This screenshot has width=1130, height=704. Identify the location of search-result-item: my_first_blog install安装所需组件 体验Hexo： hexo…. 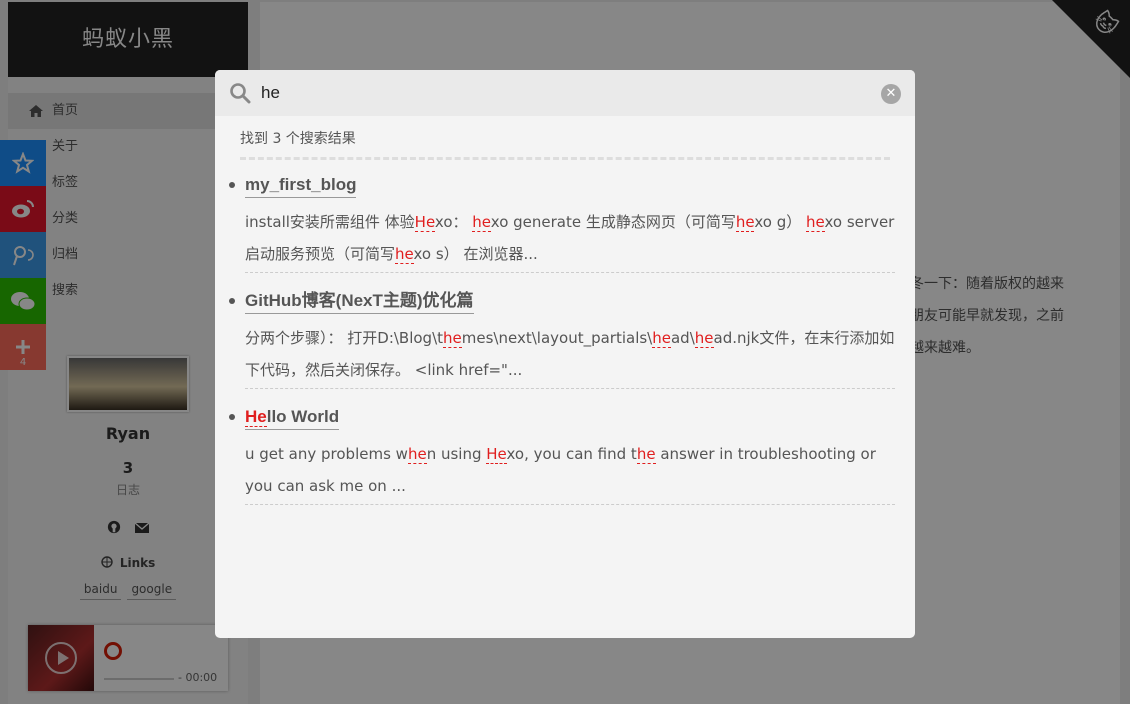
(562, 223).